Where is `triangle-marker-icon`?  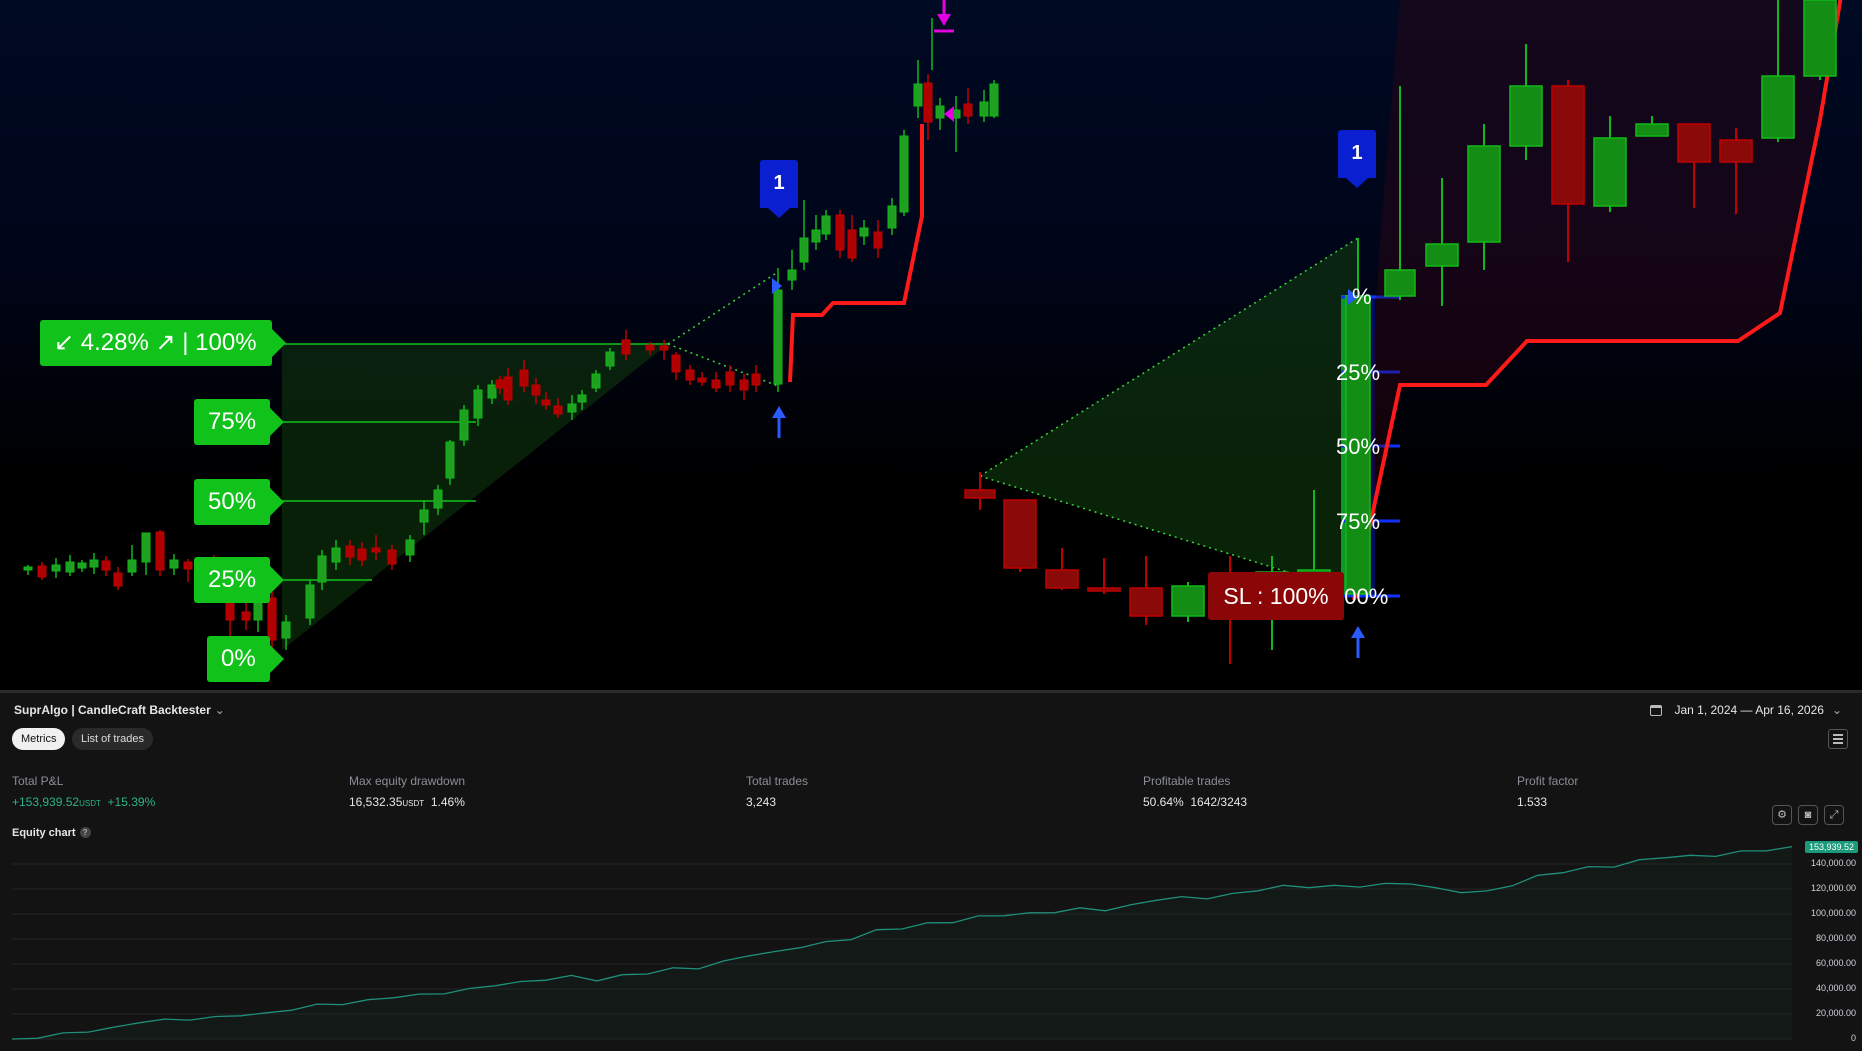
triangle-marker-icon is located at coordinates (949, 114).